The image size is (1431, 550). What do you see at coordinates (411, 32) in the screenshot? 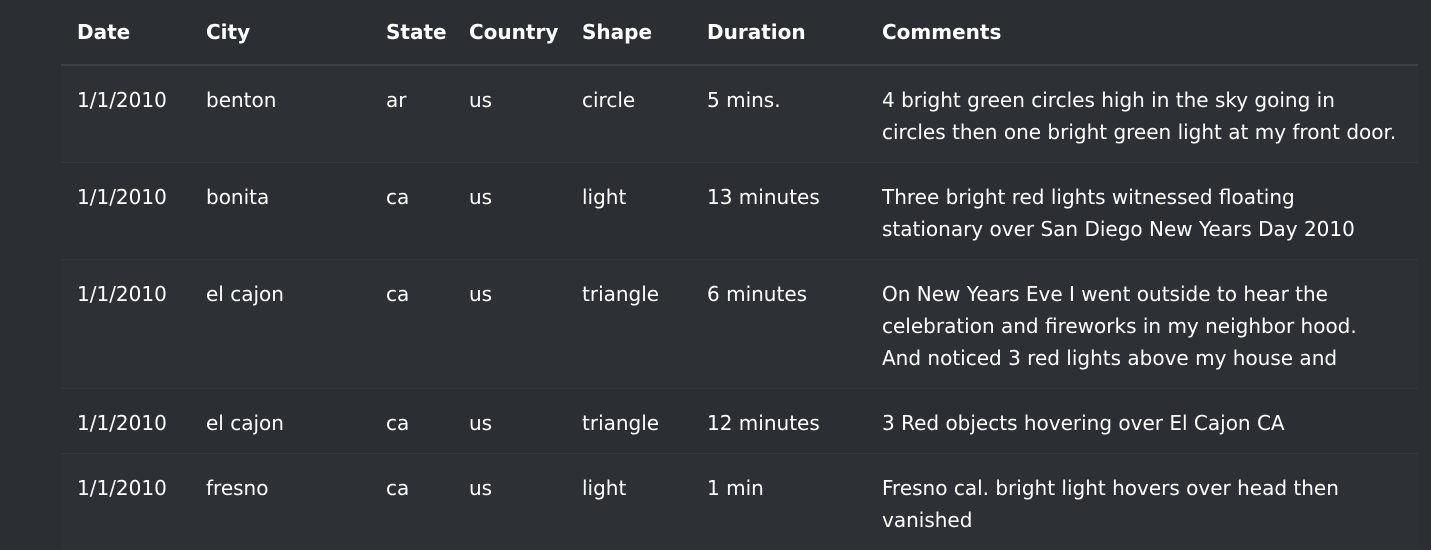
I see `column-header-state: State` at bounding box center [411, 32].